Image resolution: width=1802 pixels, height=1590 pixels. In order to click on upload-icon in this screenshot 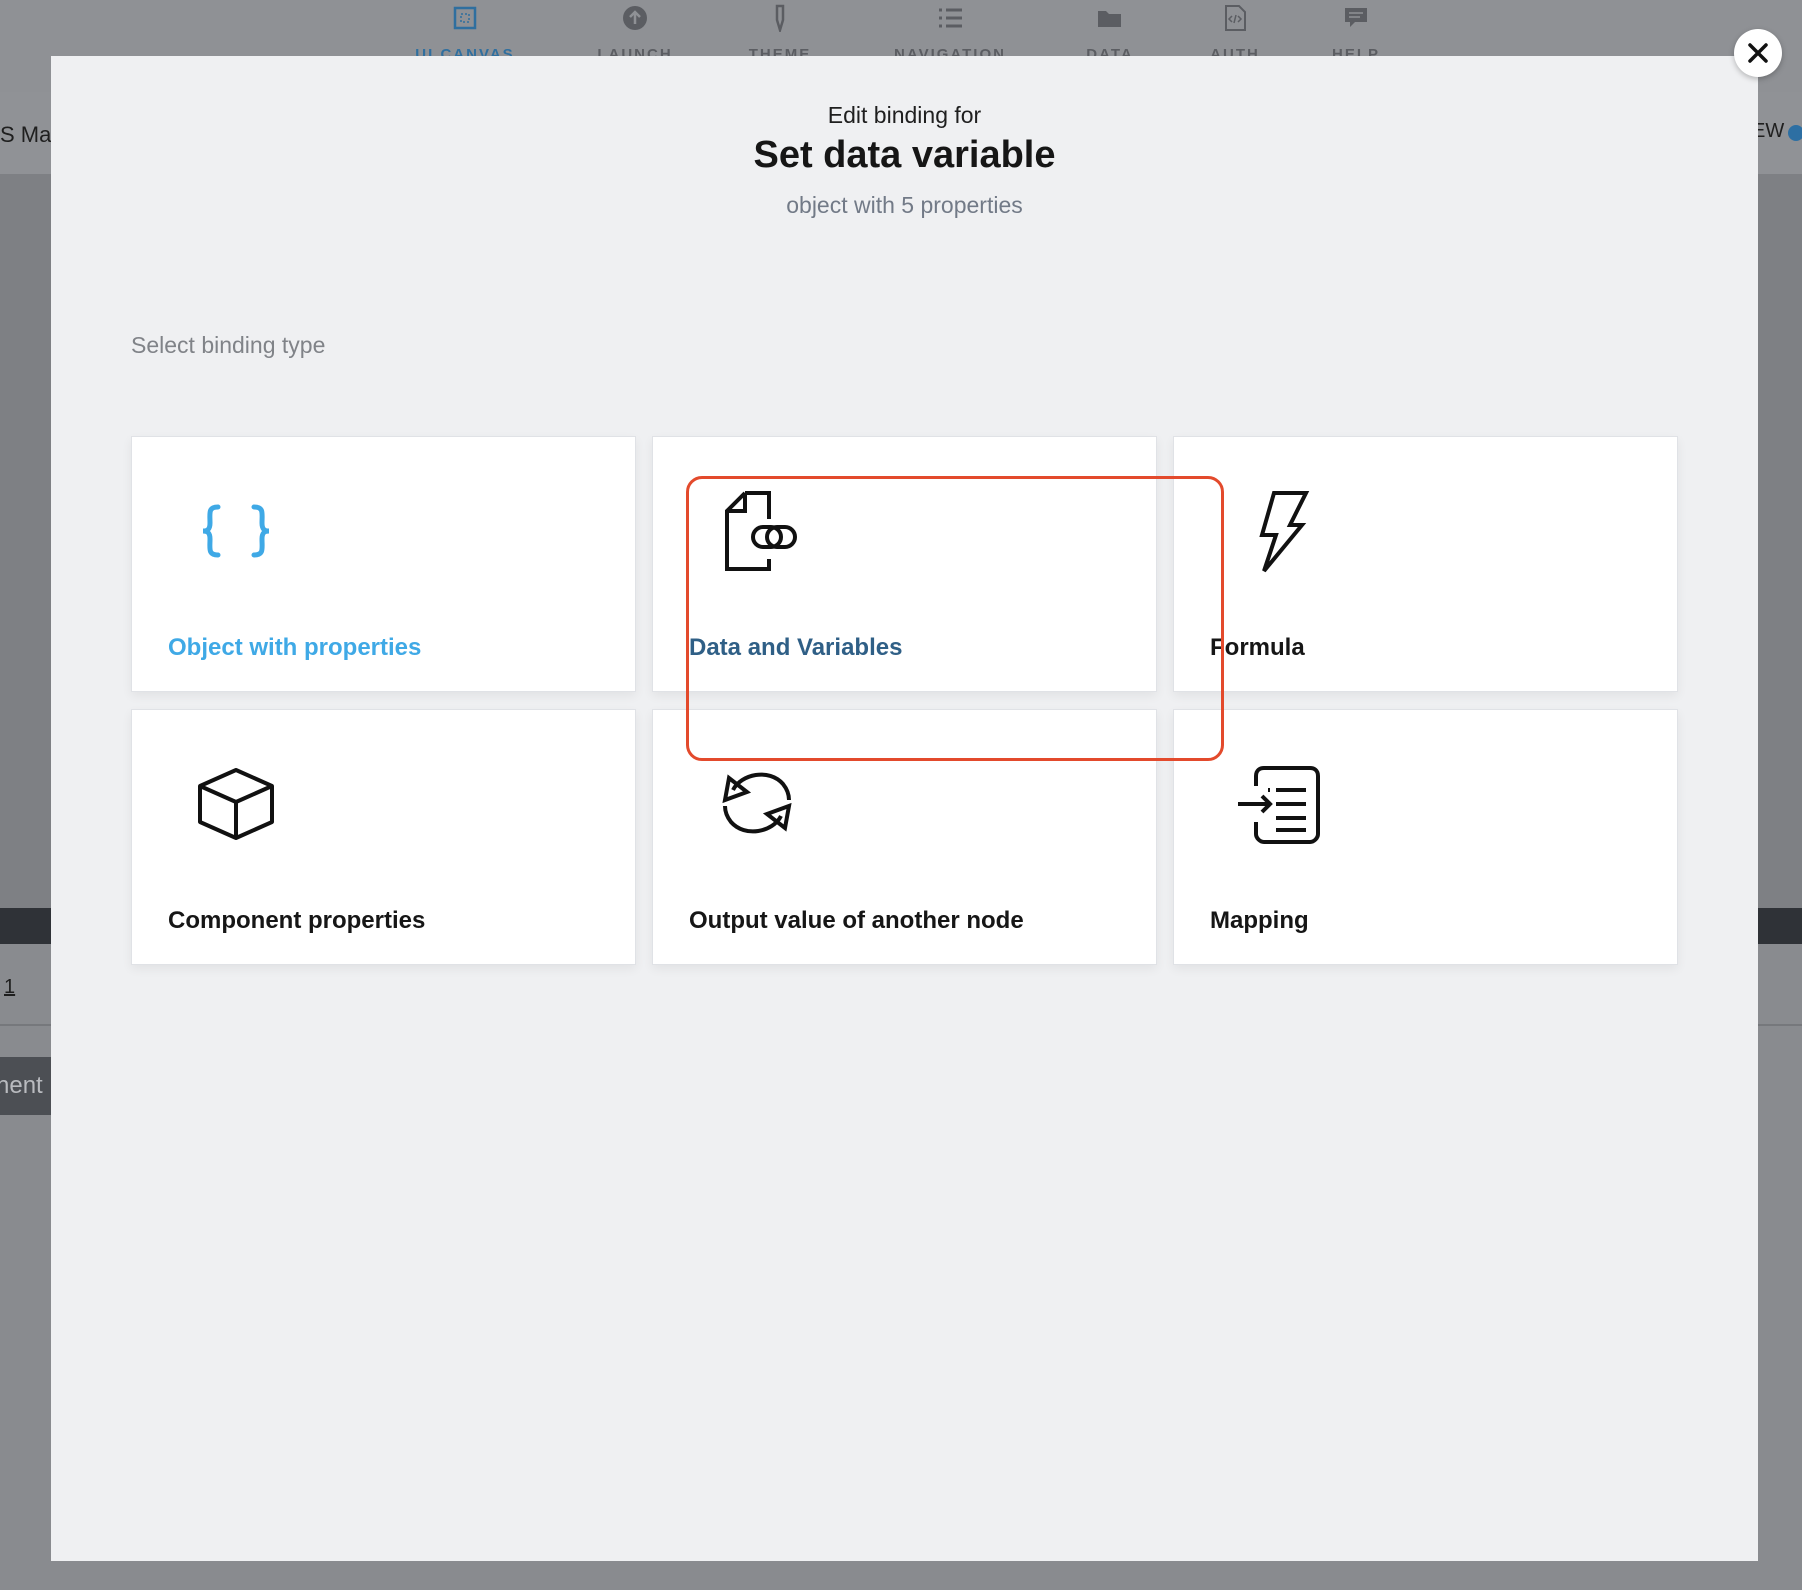, I will do `click(635, 18)`.